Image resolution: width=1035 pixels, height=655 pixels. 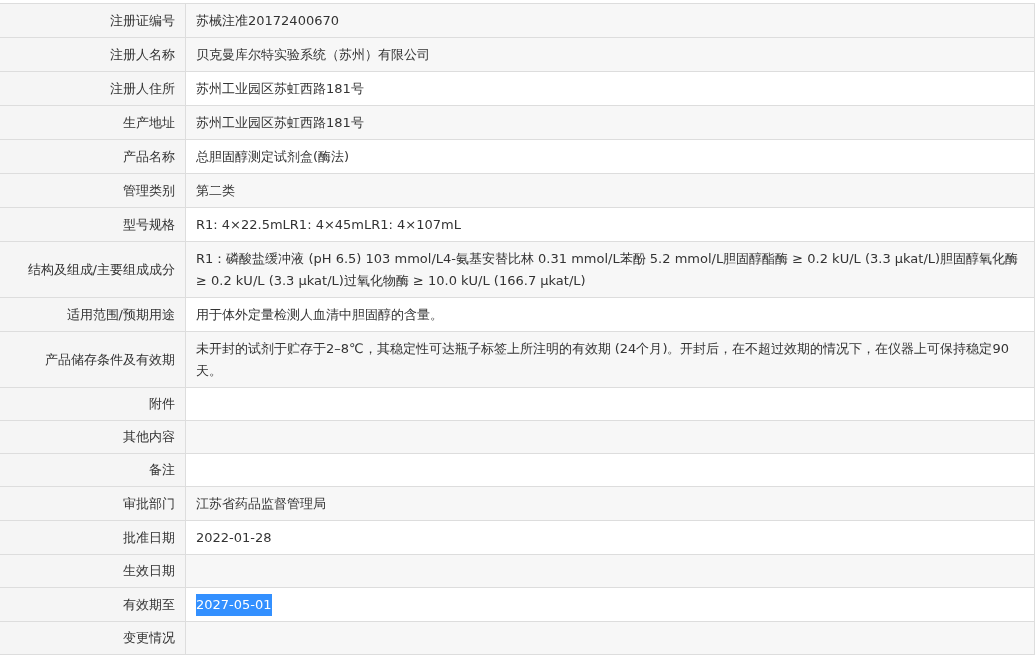 What do you see at coordinates (93, 156) in the screenshot?
I see `field-label: 产品名称` at bounding box center [93, 156].